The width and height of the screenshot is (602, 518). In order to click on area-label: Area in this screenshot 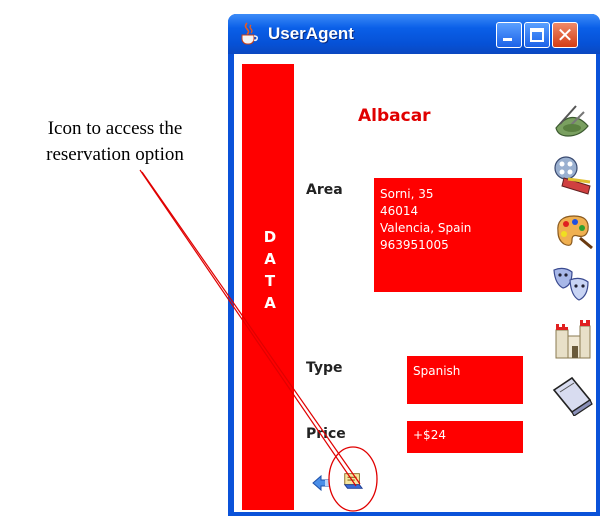, I will do `click(324, 190)`.